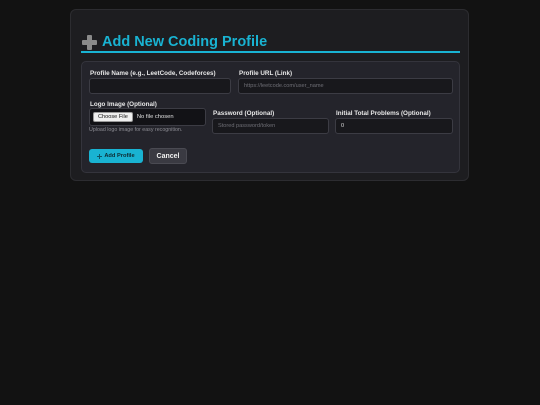 The image size is (540, 405). I want to click on add-profile-button: Add Profile, so click(116, 156).